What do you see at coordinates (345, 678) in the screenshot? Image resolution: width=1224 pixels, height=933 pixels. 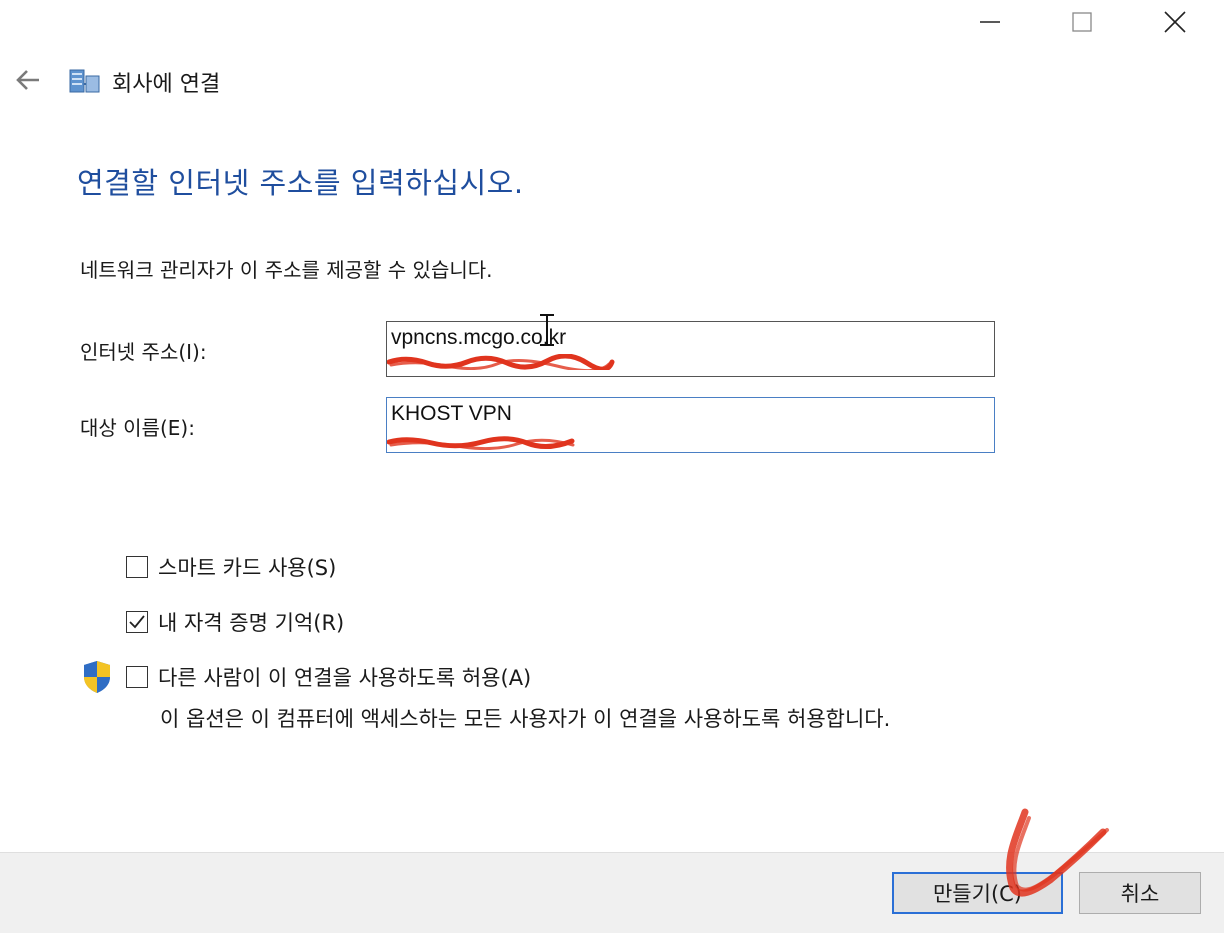 I see `allow-others-label: 다른 사람이 이 연결을 사용하도록 허용(A)` at bounding box center [345, 678].